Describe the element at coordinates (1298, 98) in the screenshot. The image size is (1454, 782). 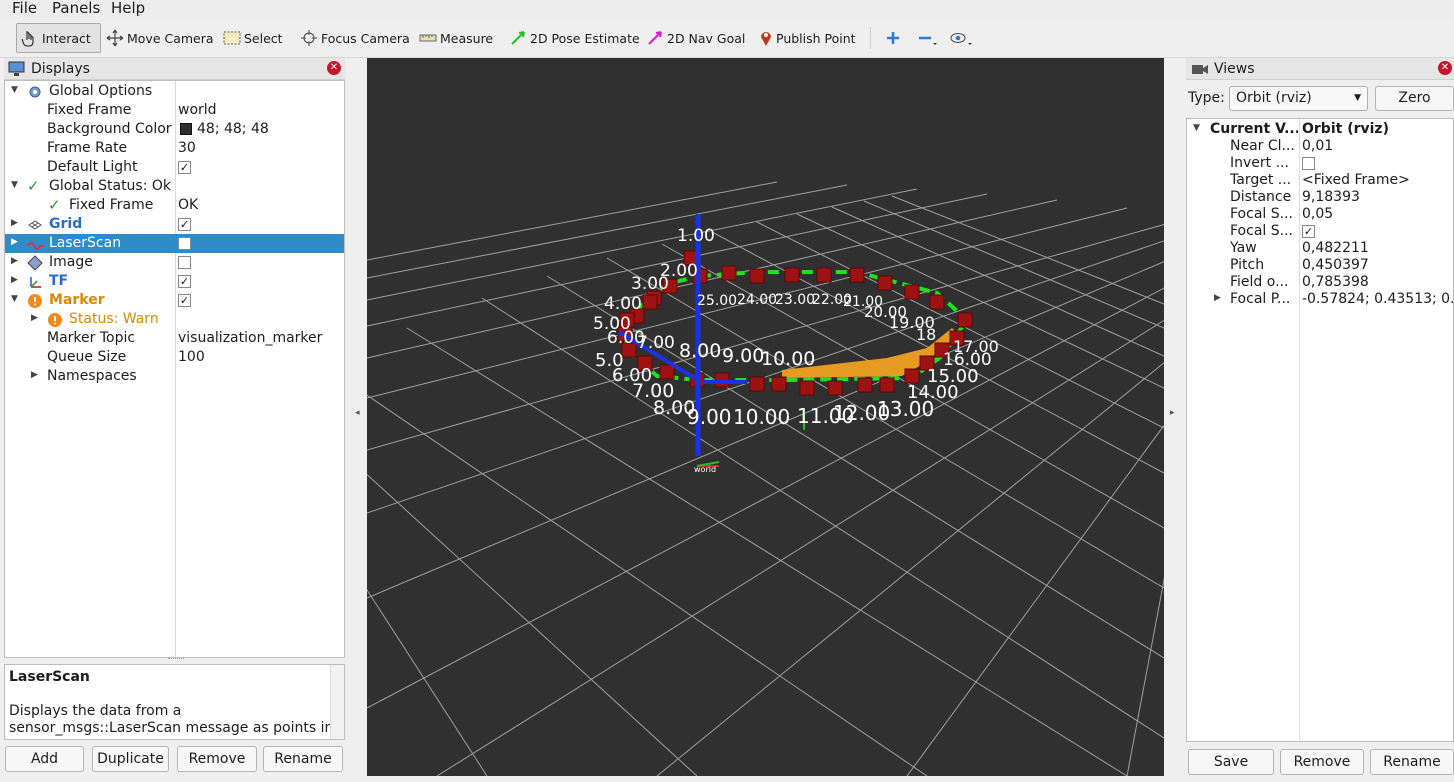
I see `view-type-select: Orbit (rviz) ▼` at that location.